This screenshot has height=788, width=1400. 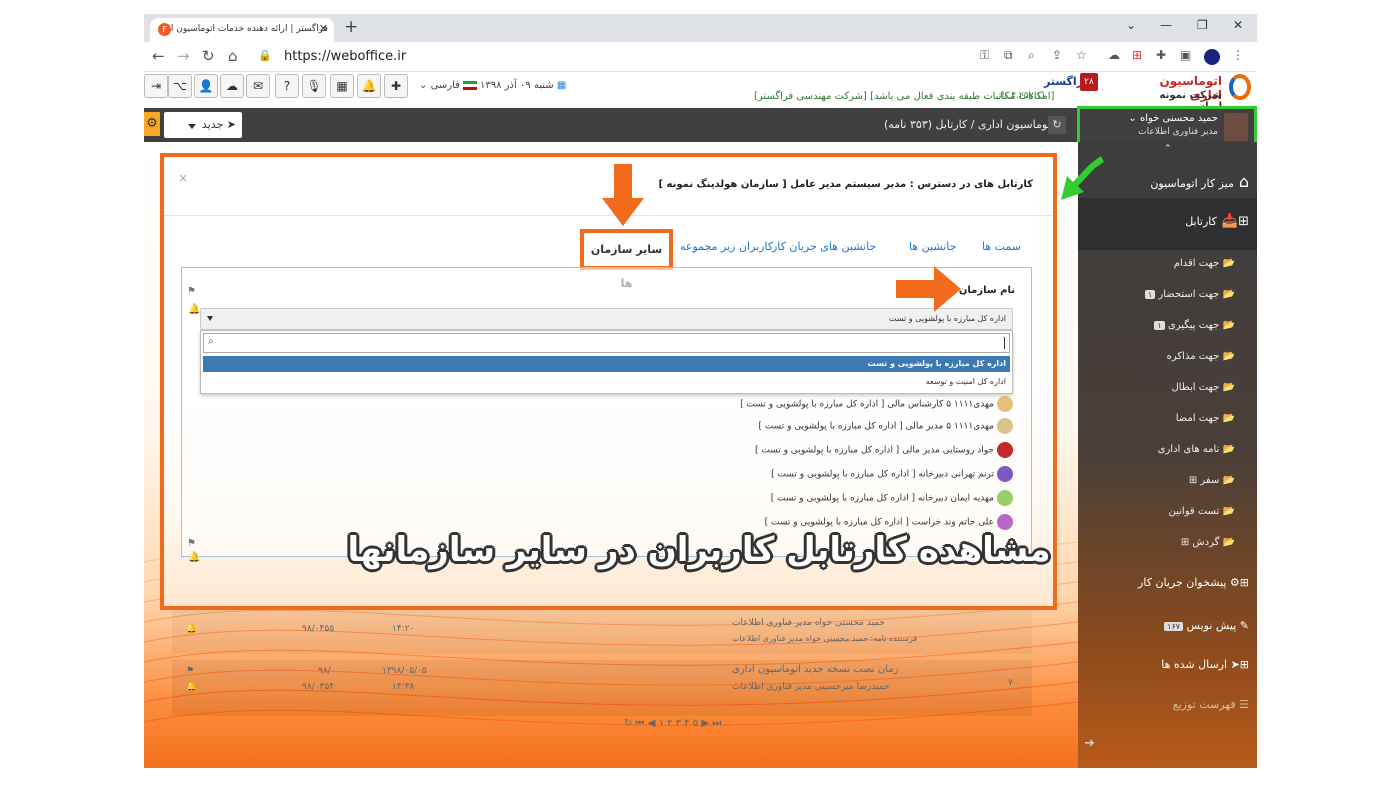 What do you see at coordinates (1188, 294) in the screenshot?
I see `sidebar-item-info: 📂 جهت استحضار ۱` at bounding box center [1188, 294].